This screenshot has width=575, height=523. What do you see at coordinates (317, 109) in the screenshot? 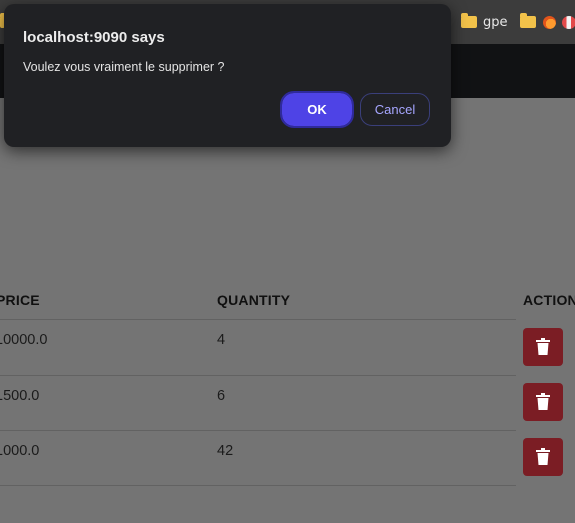
I see `ok-button: OK` at bounding box center [317, 109].